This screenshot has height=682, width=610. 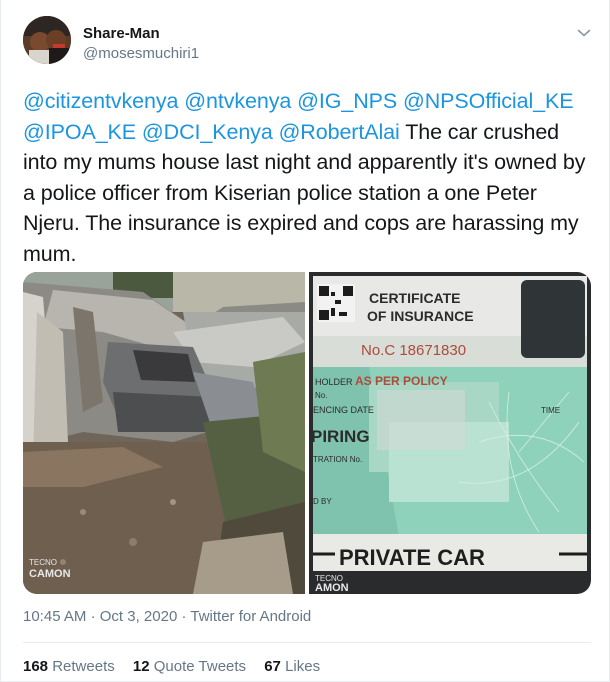 I want to click on author-info: Share-Man @mosesmuchiri1, so click(x=141, y=44).